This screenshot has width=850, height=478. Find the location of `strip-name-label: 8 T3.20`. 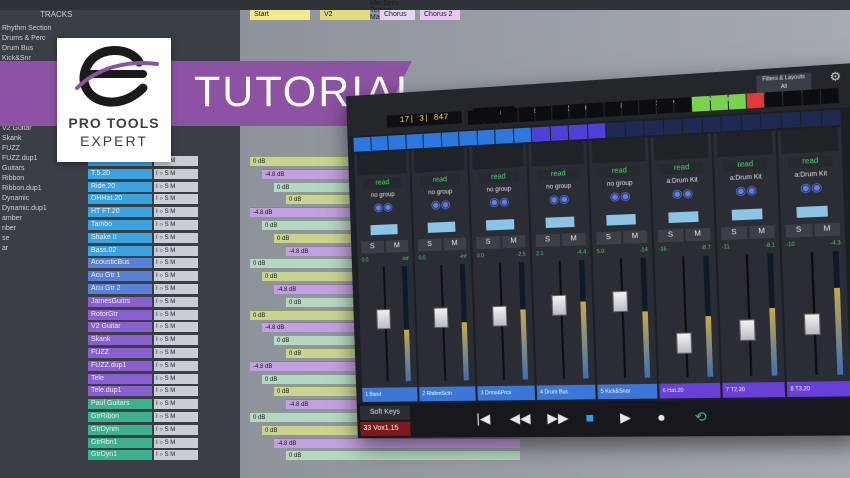

strip-name-label: 8 T3.20 is located at coordinates (818, 389).